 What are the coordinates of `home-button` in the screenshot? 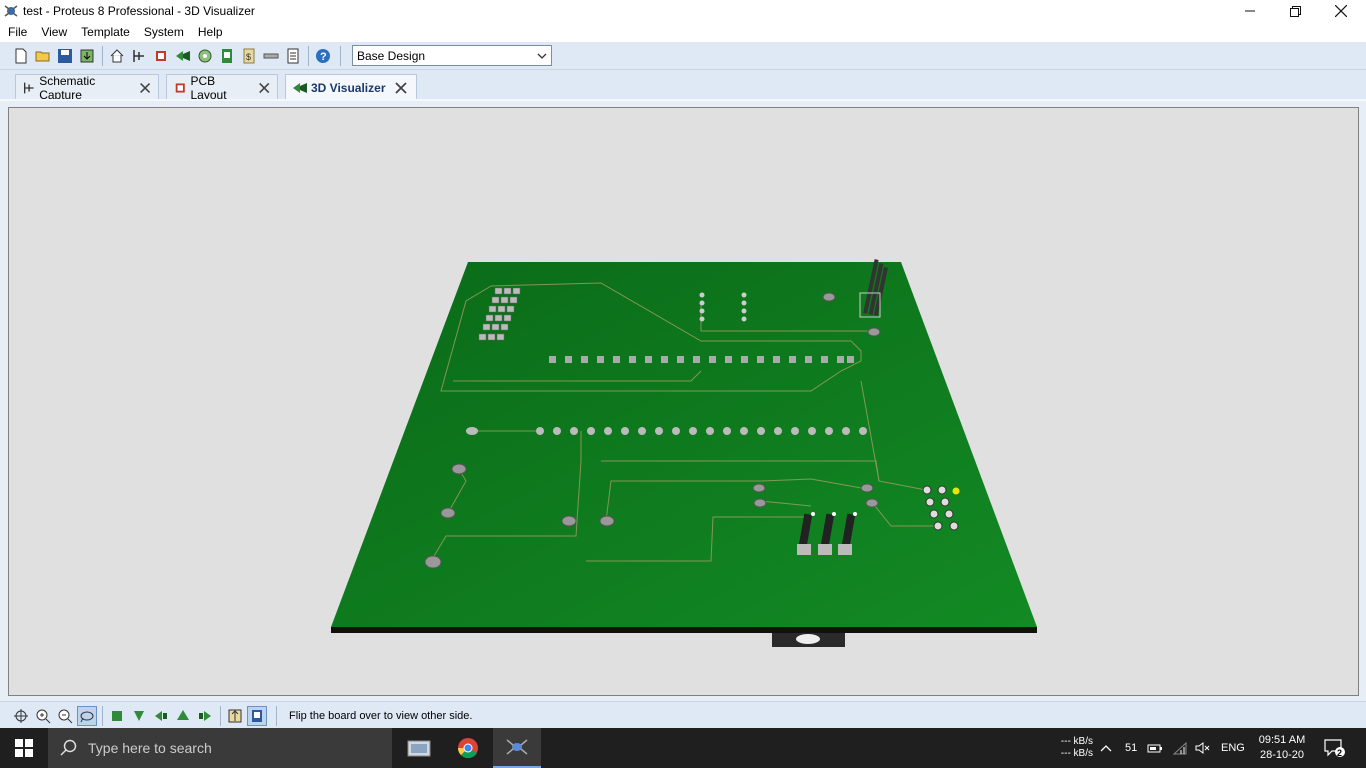 It's located at (117, 56).